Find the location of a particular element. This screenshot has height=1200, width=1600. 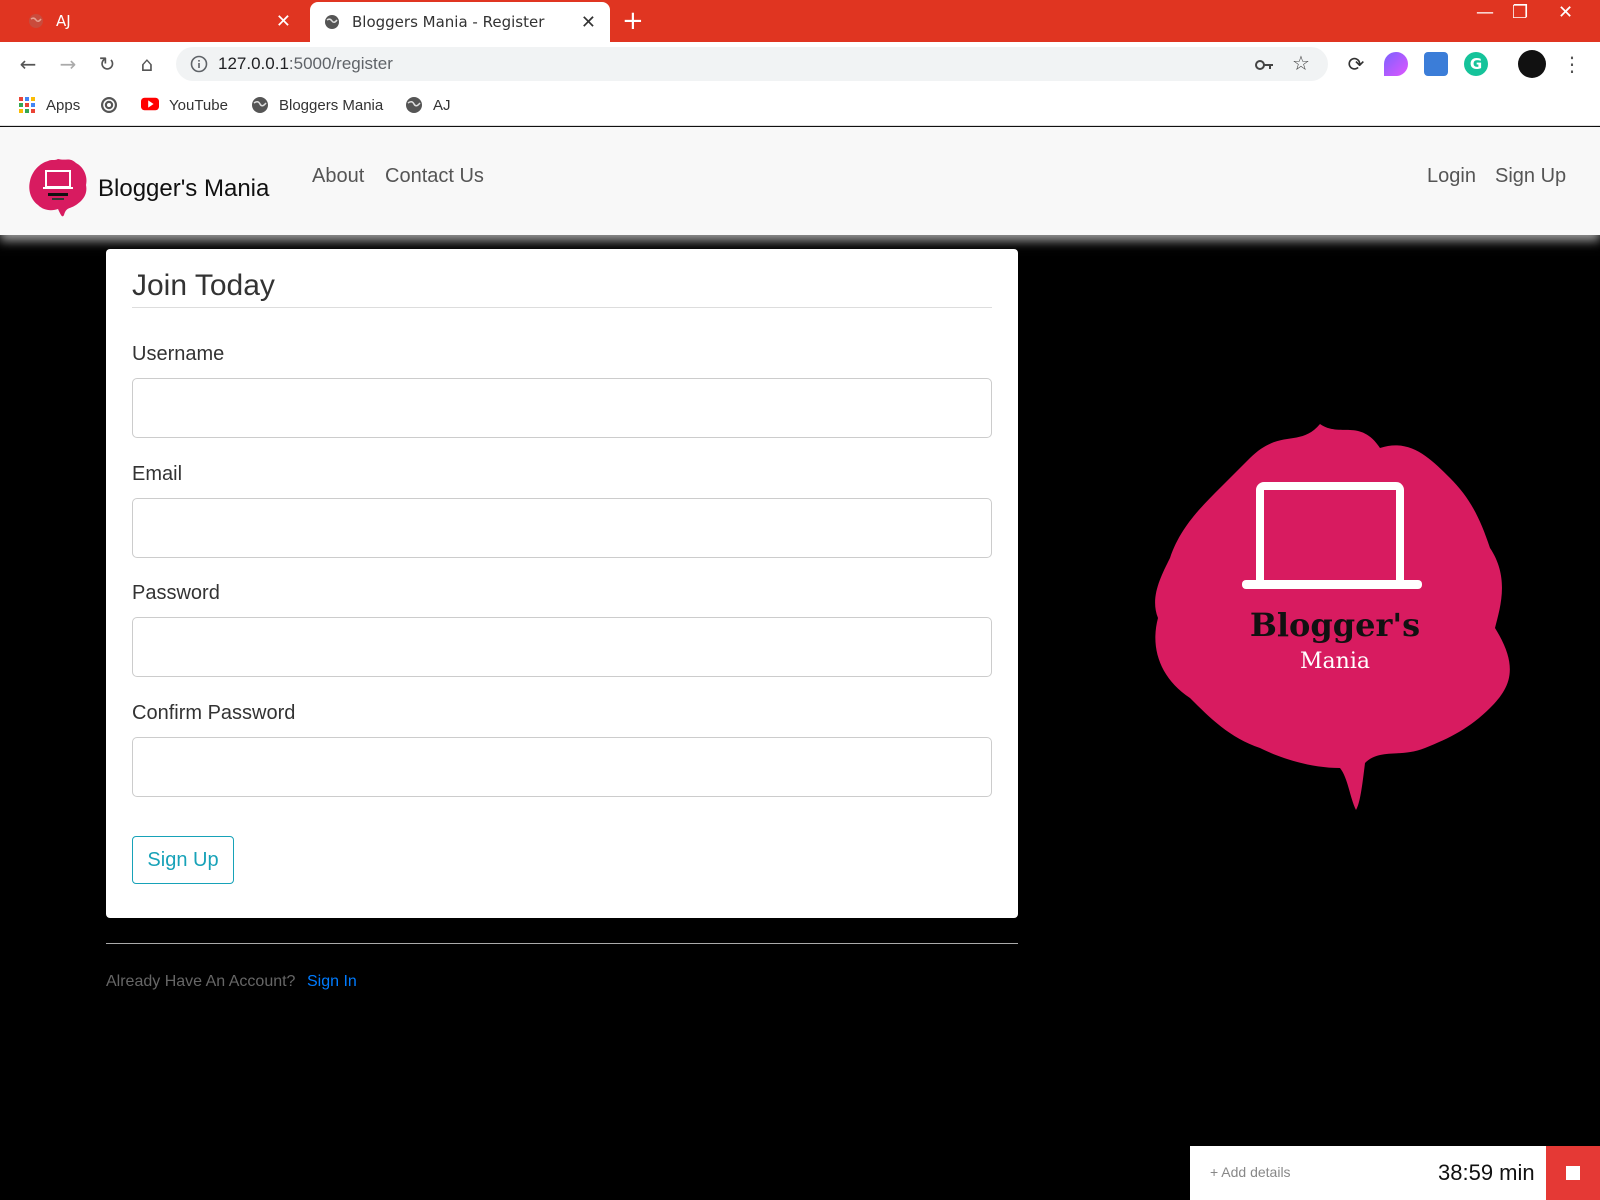

nav-contact-us: Contact Us is located at coordinates (434, 176).